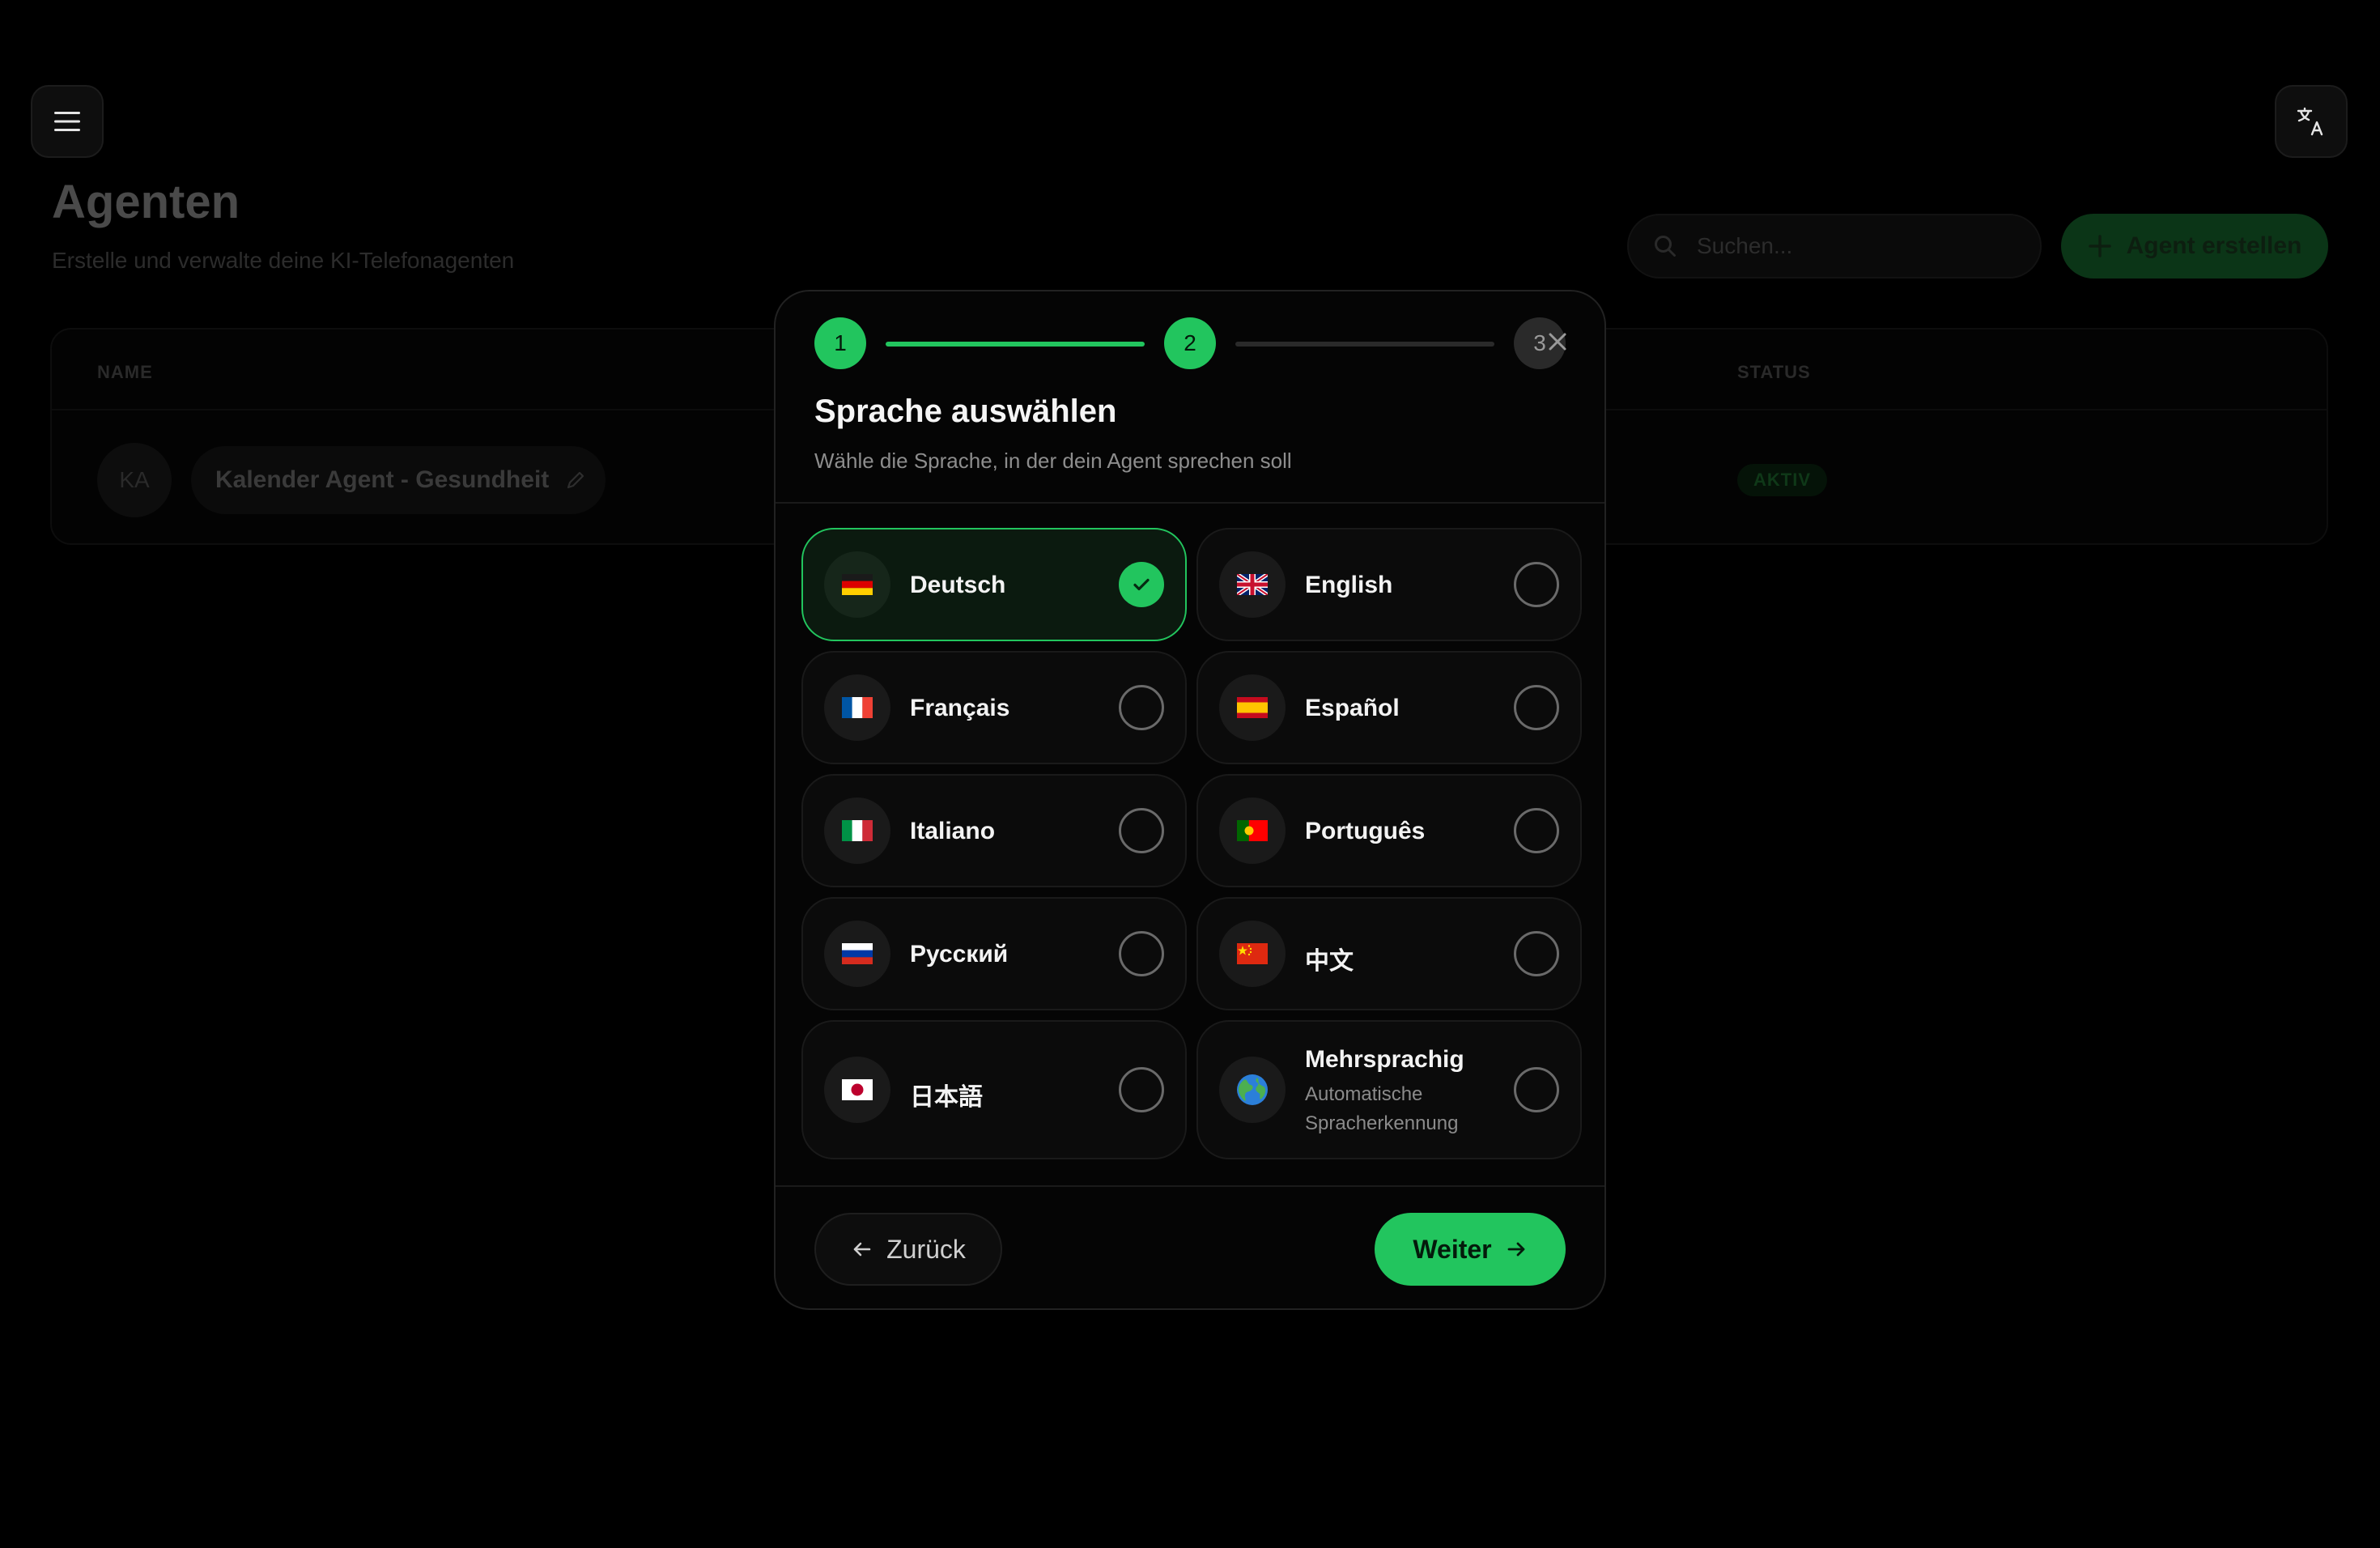  I want to click on pencil-icon, so click(576, 480).